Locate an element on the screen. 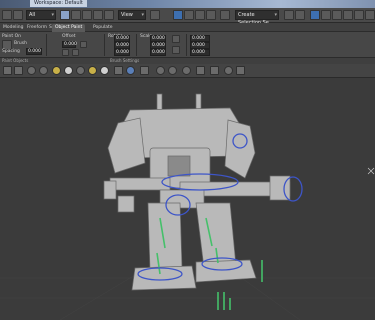 Image resolution: width=375 pixels, height=320 pixels. spinner-snap-icon is located at coordinates (211, 15).